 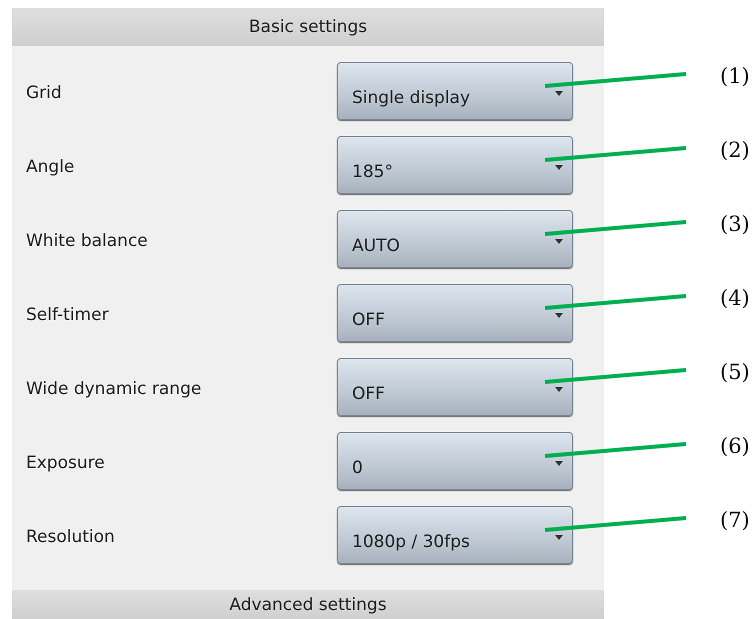 What do you see at coordinates (44, 93) in the screenshot?
I see `setting-label: Grid` at bounding box center [44, 93].